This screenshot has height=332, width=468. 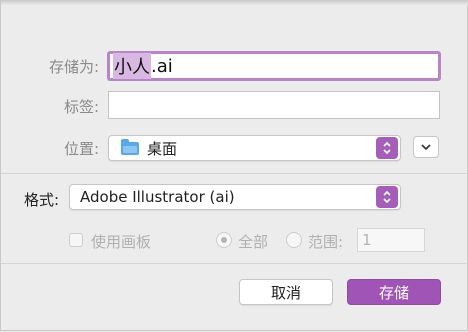 I want to click on tags-label: 标签:, so click(x=81, y=107).